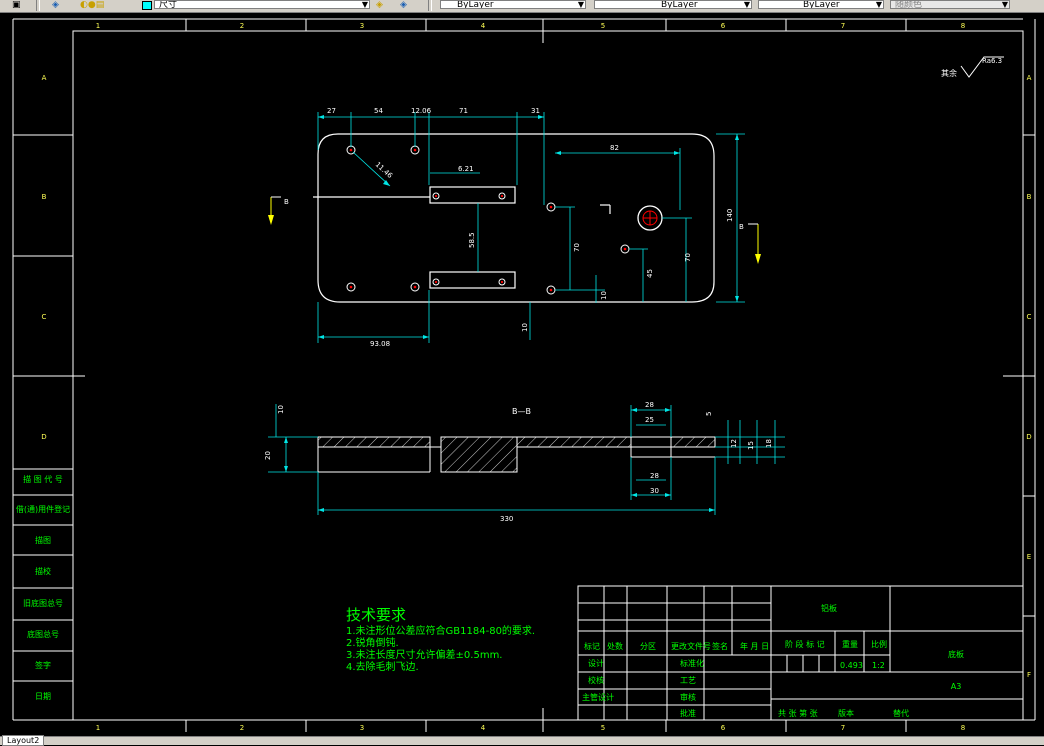 The height and width of the screenshot is (746, 1044). What do you see at coordinates (23, 740) in the screenshot?
I see `layout-tab: Layout2` at bounding box center [23, 740].